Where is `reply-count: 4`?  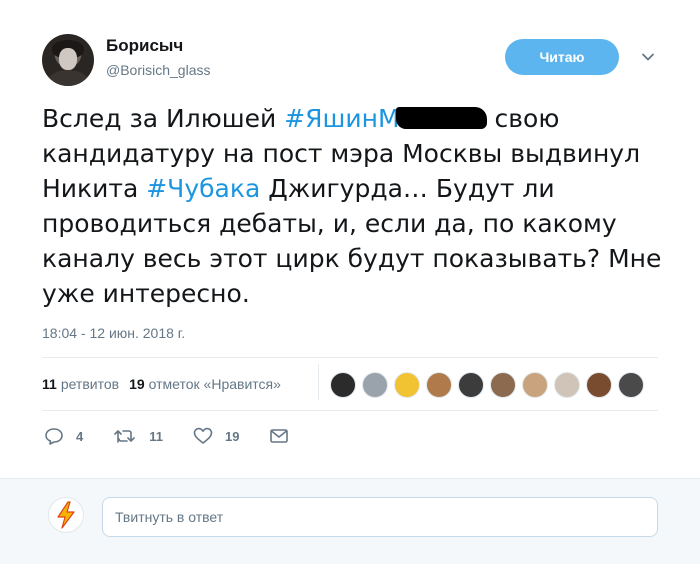 reply-count: 4 is located at coordinates (80, 436).